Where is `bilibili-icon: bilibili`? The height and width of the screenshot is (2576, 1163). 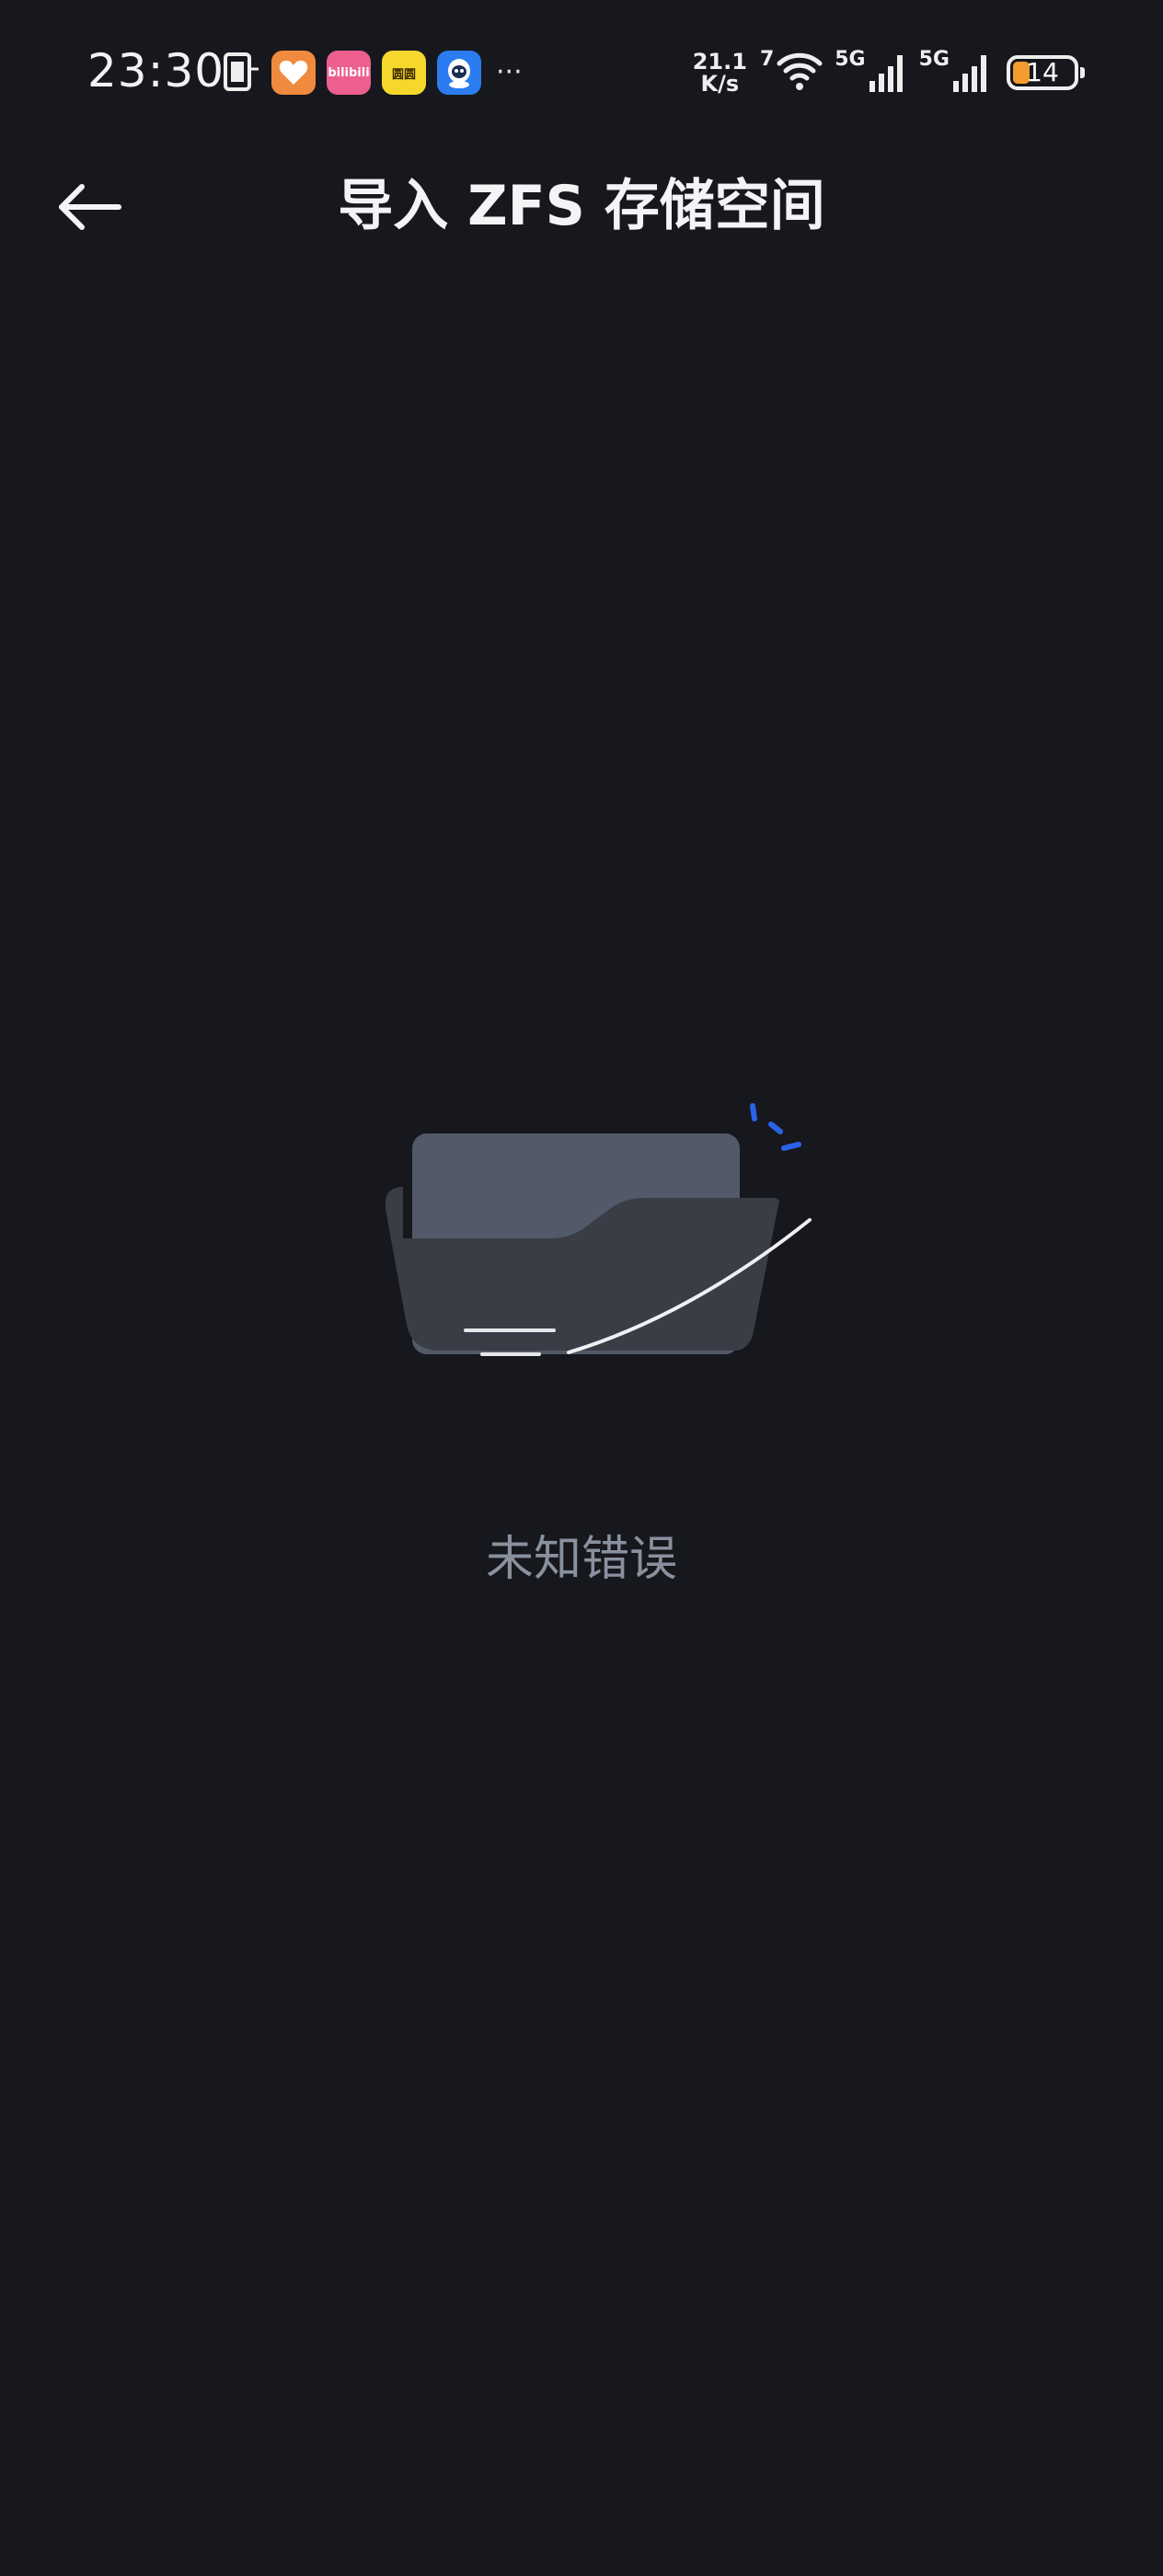
bilibili-icon: bilibili is located at coordinates (349, 73).